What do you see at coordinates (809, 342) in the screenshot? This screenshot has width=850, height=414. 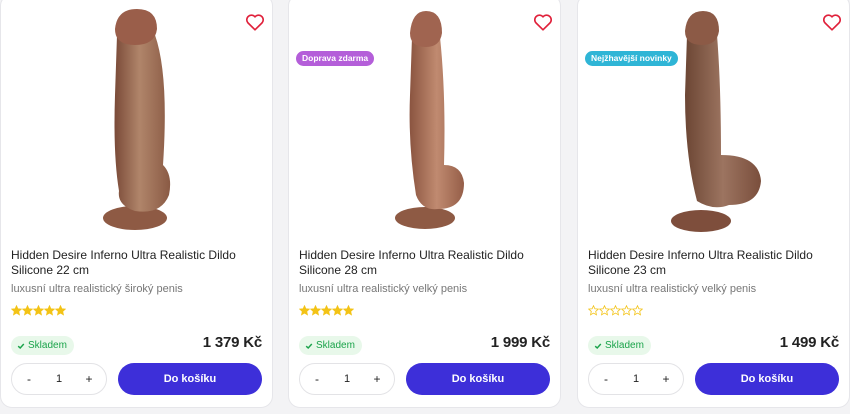 I see `product-price: 1 499 Kč` at bounding box center [809, 342].